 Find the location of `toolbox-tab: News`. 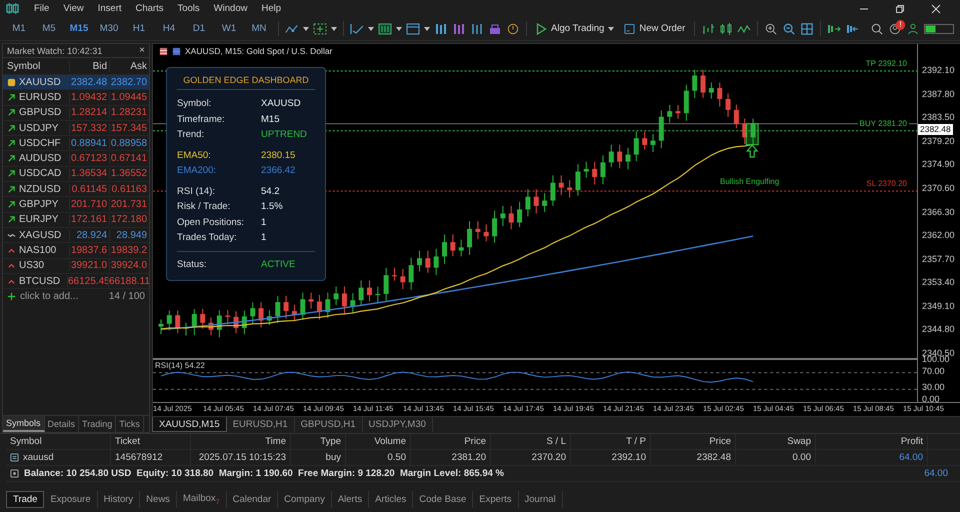

toolbox-tab: News is located at coordinates (158, 499).